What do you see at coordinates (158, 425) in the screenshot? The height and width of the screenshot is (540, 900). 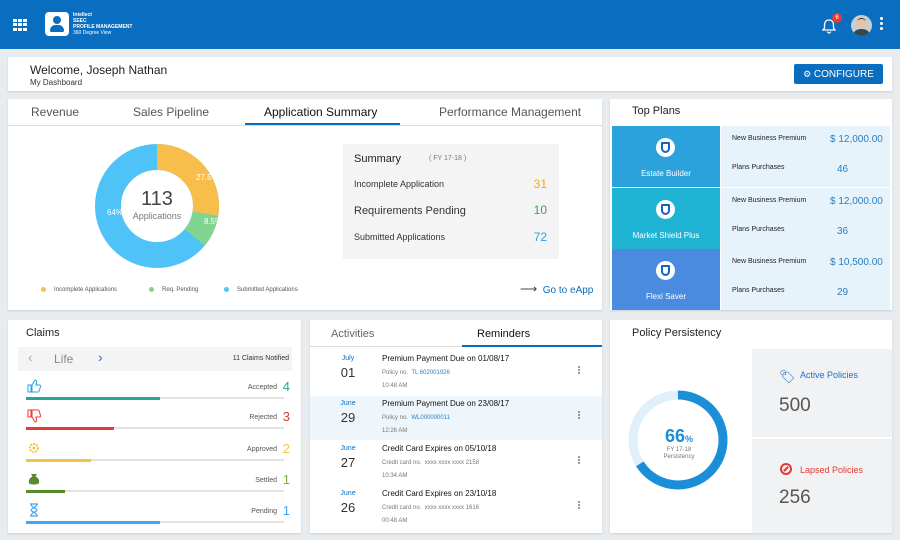 I see `claim-row-rejected: Rejected 3` at bounding box center [158, 425].